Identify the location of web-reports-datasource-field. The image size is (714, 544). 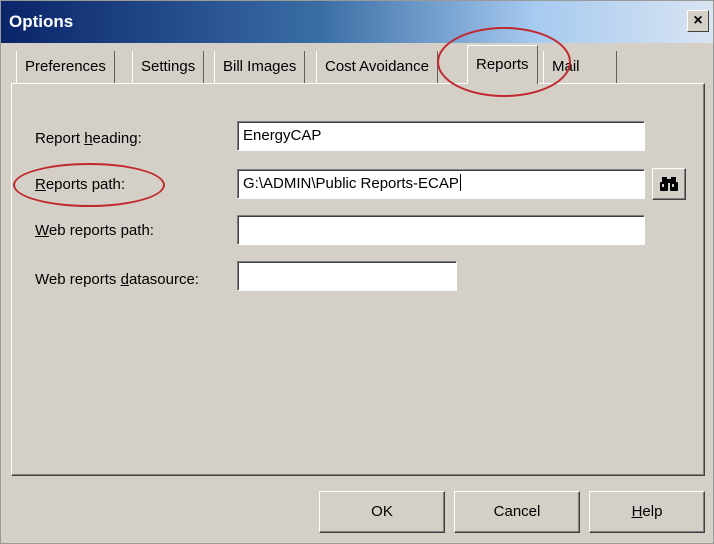
(347, 276).